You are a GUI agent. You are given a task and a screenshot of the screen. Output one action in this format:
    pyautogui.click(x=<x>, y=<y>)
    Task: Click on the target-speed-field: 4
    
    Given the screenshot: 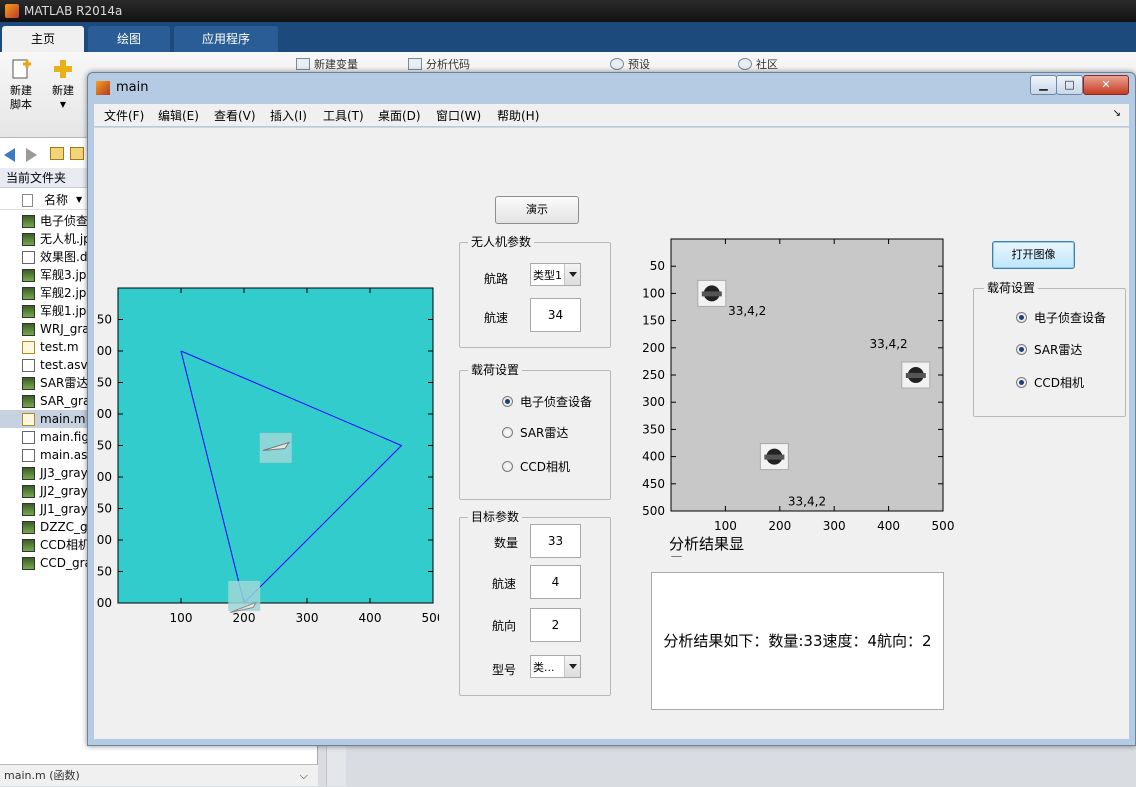 What is the action you would take?
    pyautogui.click(x=555, y=582)
    